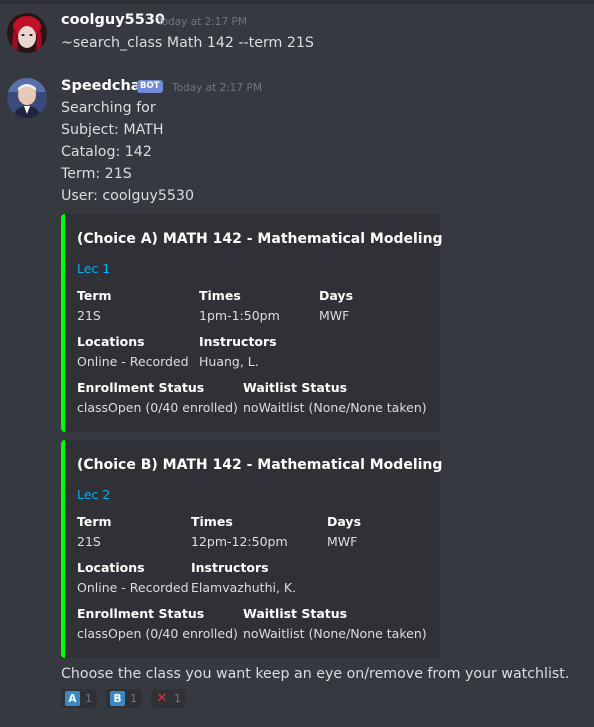 The width and height of the screenshot is (594, 727). What do you see at coordinates (239, 541) in the screenshot?
I see `field-times-value: 12pm-12:50pm` at bounding box center [239, 541].